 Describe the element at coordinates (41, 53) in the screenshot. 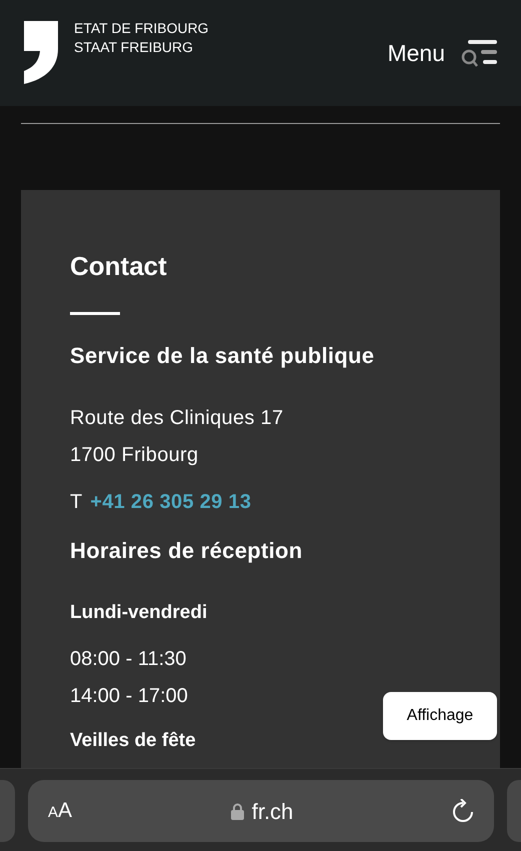

I see `comma-logo-icon` at that location.